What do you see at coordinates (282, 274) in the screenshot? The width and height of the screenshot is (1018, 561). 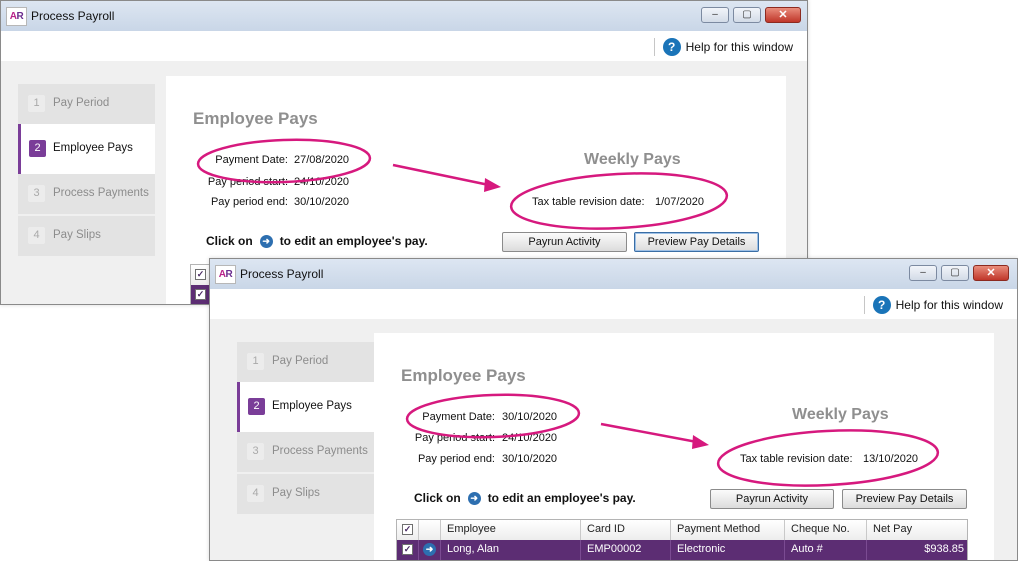 I see `window-title: Process Payroll` at bounding box center [282, 274].